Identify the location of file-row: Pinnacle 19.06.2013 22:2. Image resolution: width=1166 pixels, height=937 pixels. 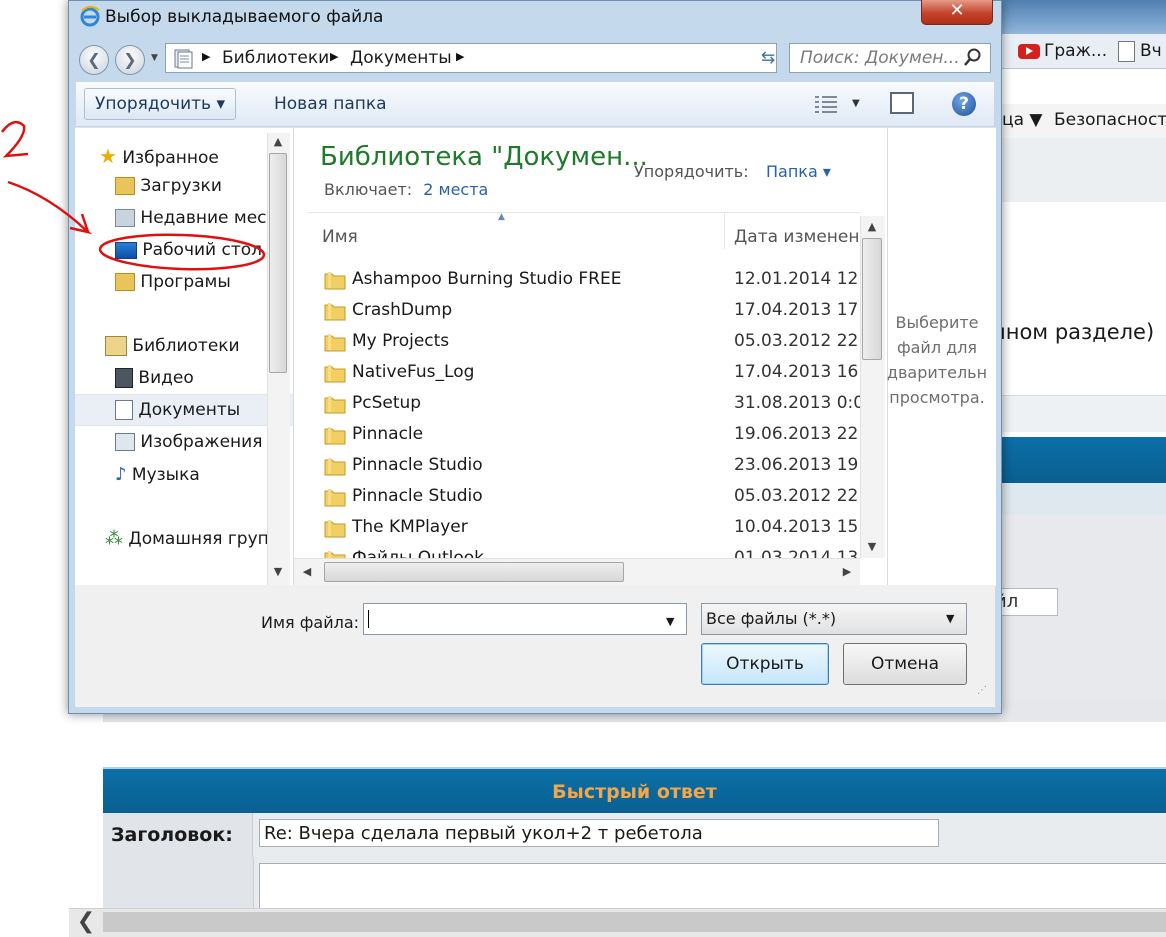
(584, 436).